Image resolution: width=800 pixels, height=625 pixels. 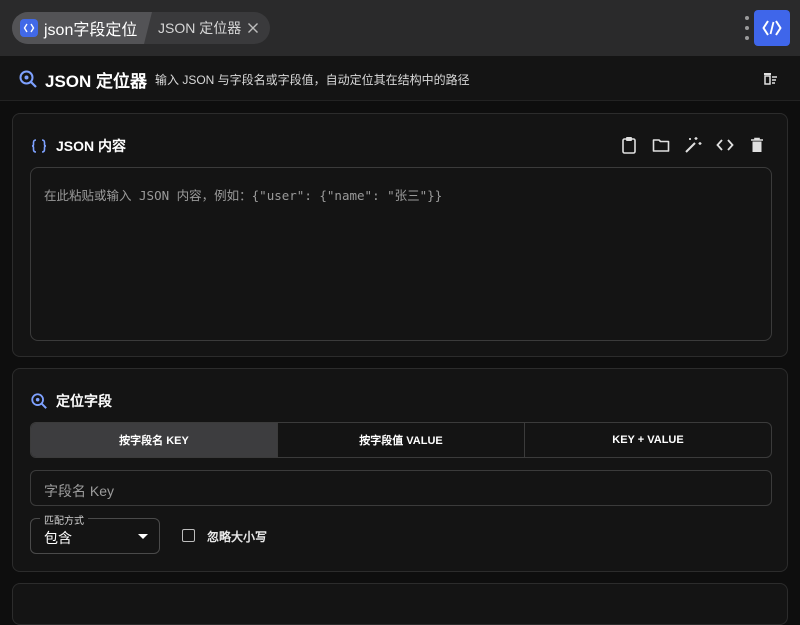 I want to click on tab-label: JSON 定位器, so click(x=200, y=28).